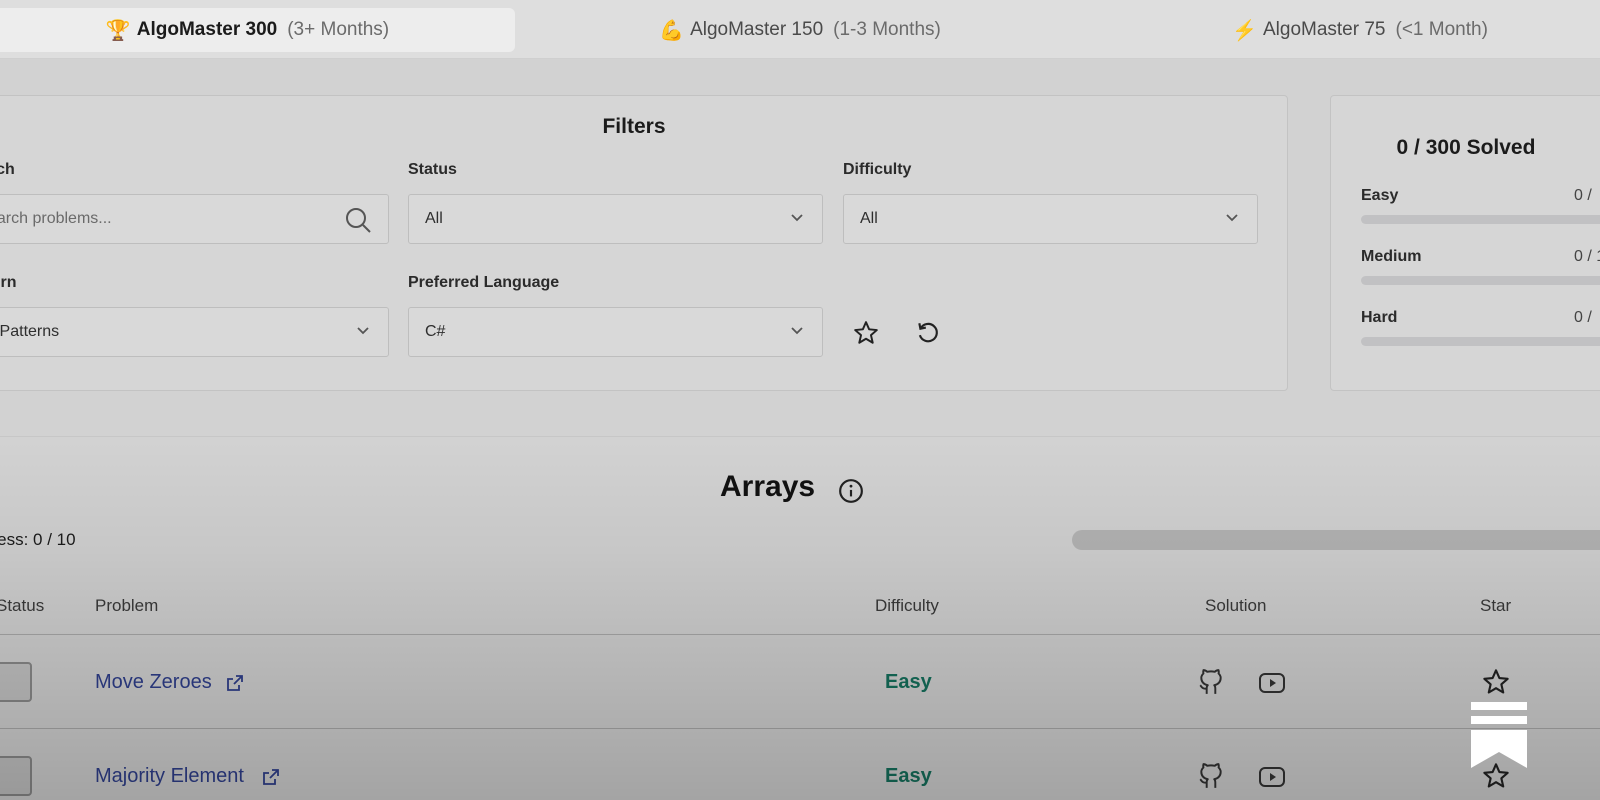 The width and height of the screenshot is (1600, 800). What do you see at coordinates (1480, 341) in the screenshot?
I see `hard-progress-bar` at bounding box center [1480, 341].